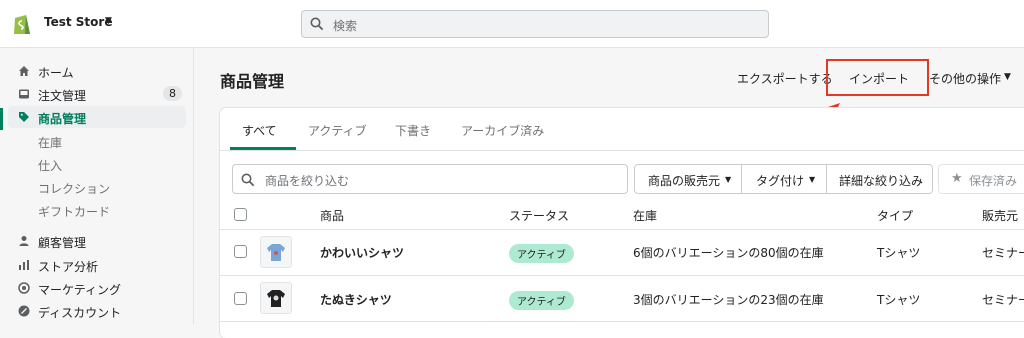 The image size is (1024, 338). I want to click on sidebar-item-label: 注文管理, so click(62, 96).